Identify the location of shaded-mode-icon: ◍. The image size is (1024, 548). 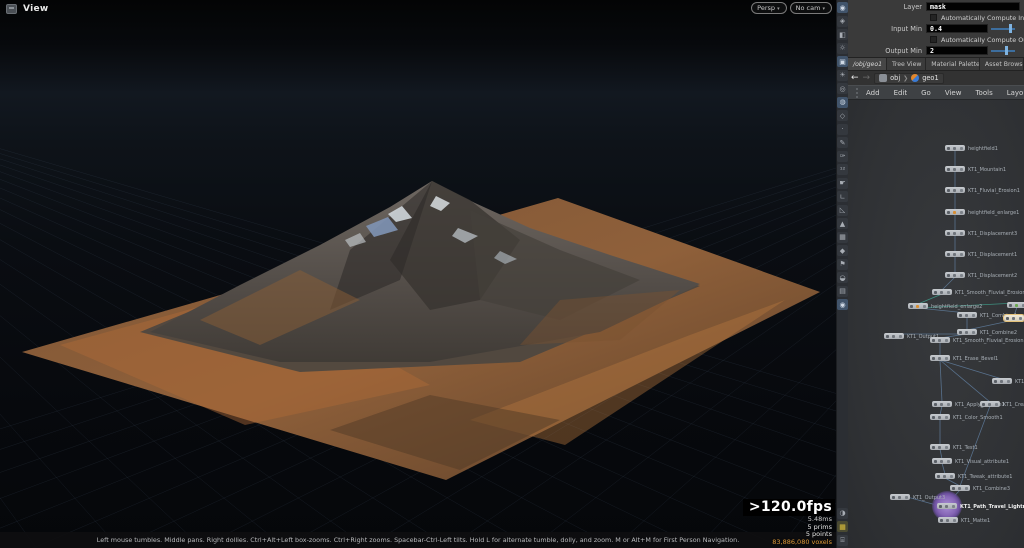
(842, 102).